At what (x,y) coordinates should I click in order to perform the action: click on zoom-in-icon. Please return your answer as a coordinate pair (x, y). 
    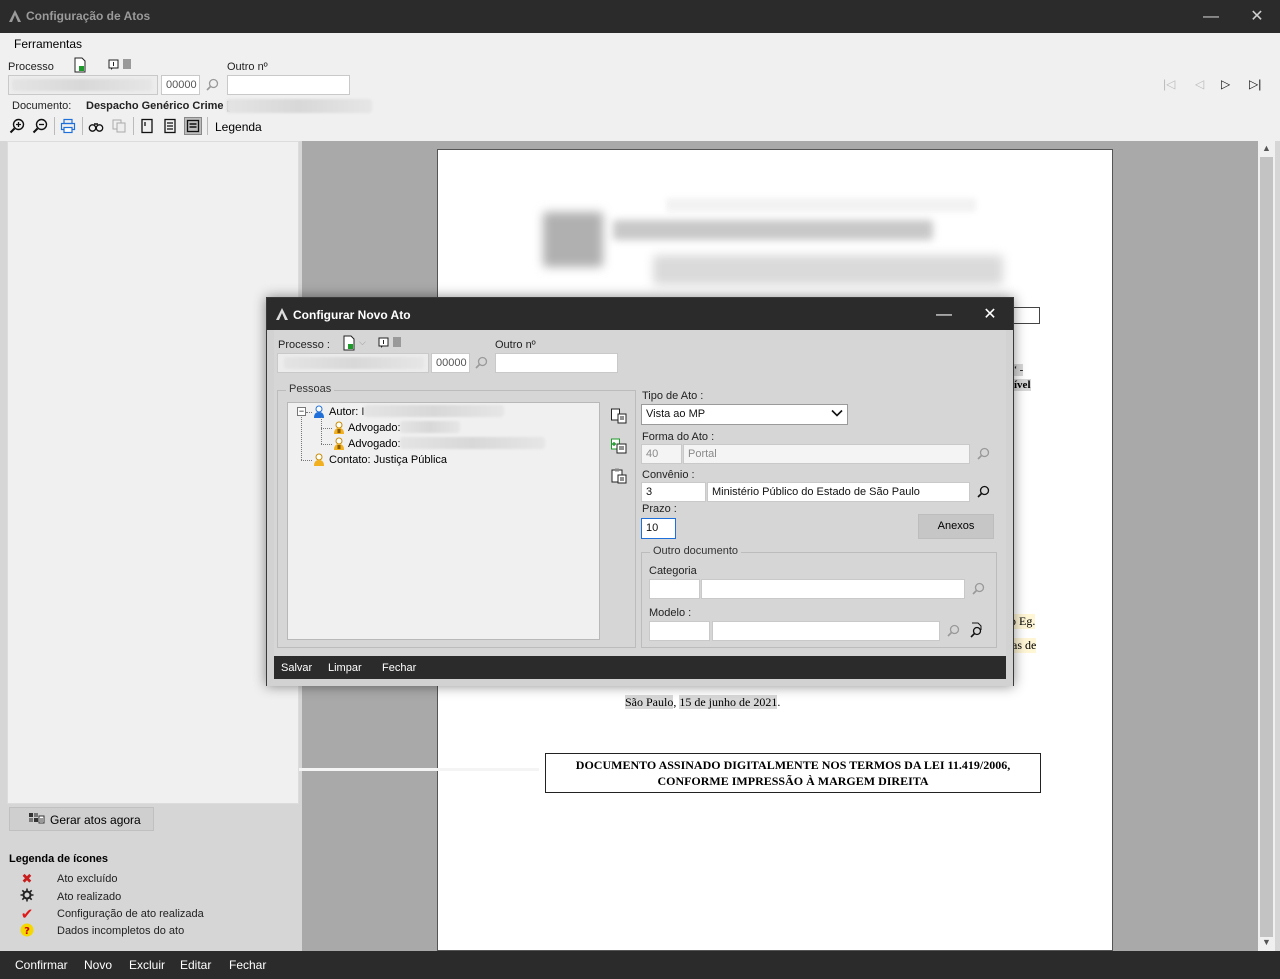
    Looking at the image, I should click on (17, 126).